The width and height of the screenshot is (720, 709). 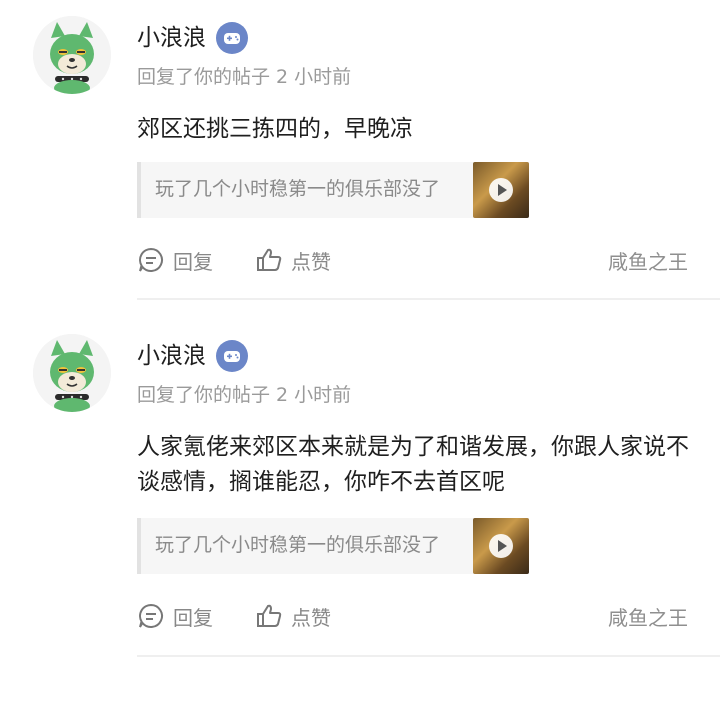 What do you see at coordinates (417, 129) in the screenshot?
I see `comment-content: 郊区还挑三拣四的，早晚凉` at bounding box center [417, 129].